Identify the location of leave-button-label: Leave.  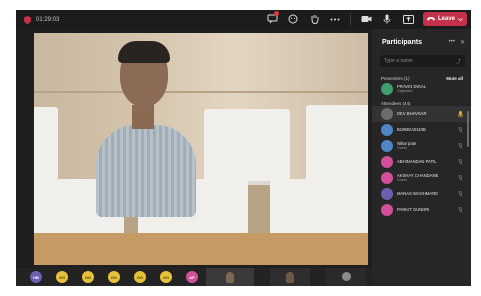
(446, 19).